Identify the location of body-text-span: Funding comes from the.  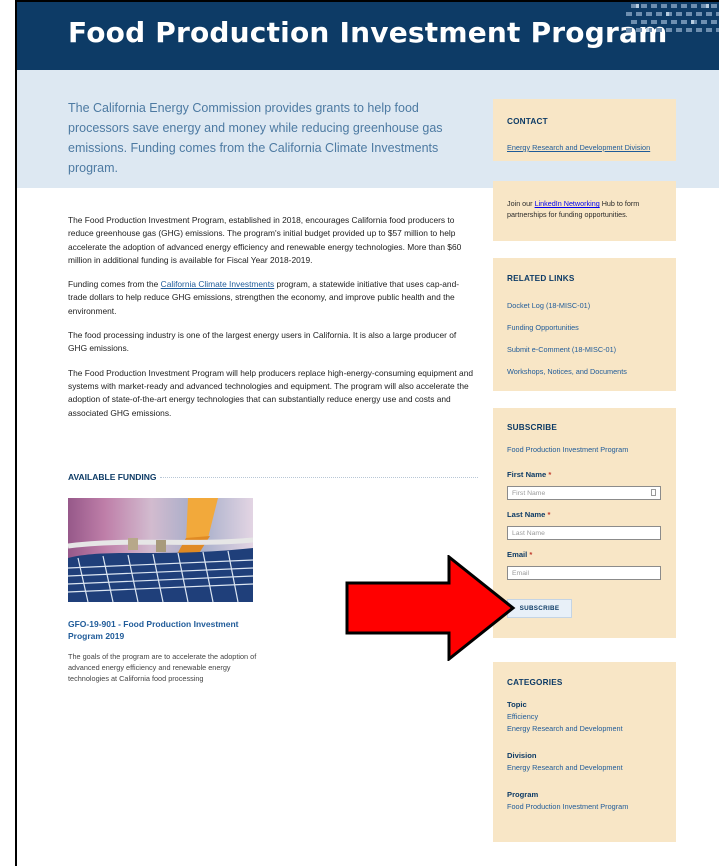
(114, 284).